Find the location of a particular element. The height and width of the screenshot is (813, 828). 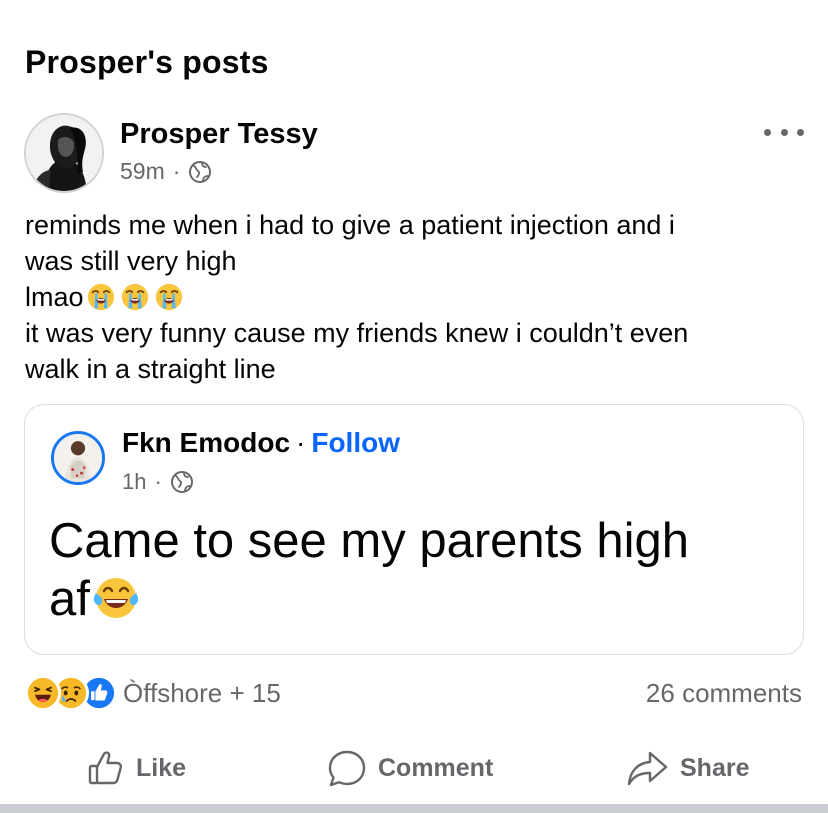

thumbs-up-icon is located at coordinates (105, 768).